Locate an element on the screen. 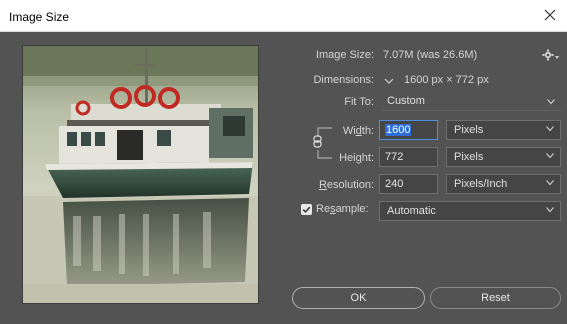  width-unit-dropdown: Pixels is located at coordinates (503, 130).